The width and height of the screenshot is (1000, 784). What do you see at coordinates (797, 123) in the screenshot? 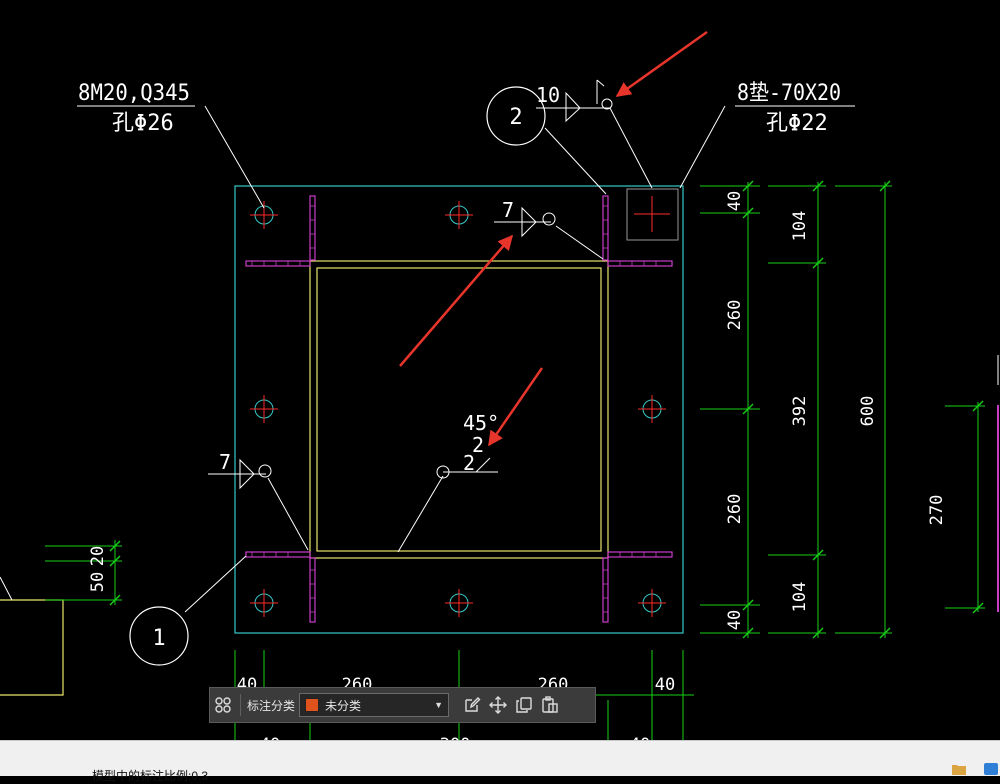
I see `washer-hole-note: 孔Φ22` at bounding box center [797, 123].